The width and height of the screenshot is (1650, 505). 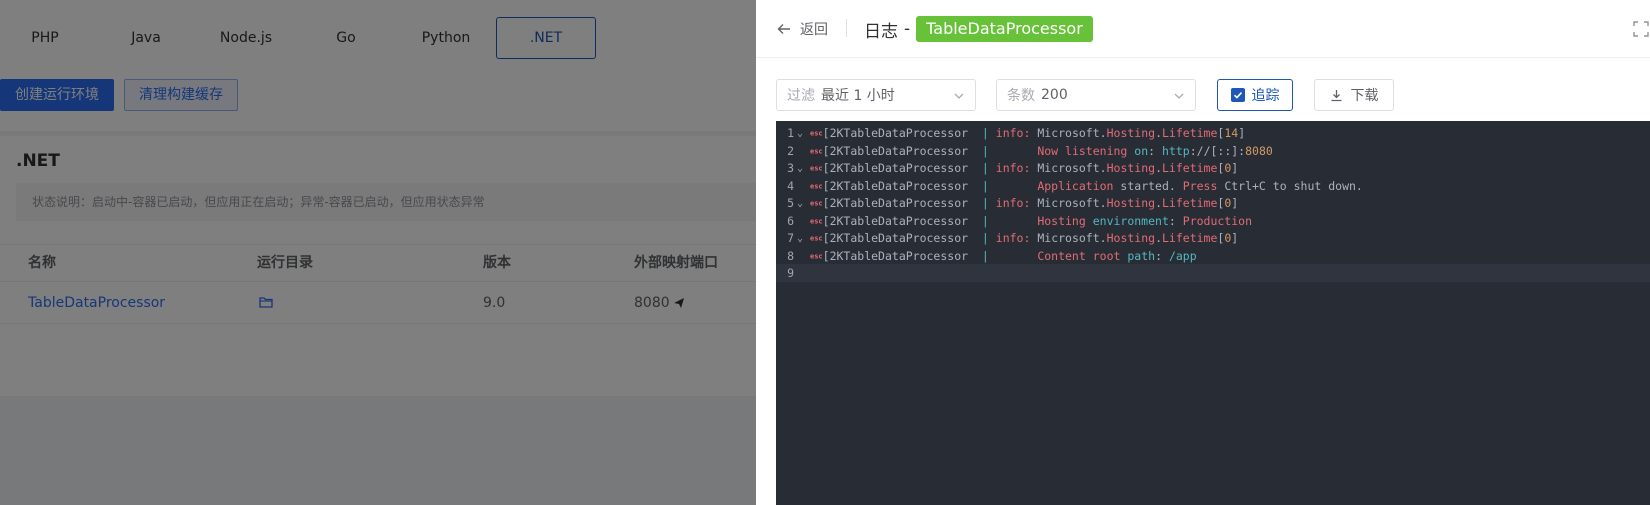 What do you see at coordinates (814, 30) in the screenshot?
I see `back-label: 返回` at bounding box center [814, 30].